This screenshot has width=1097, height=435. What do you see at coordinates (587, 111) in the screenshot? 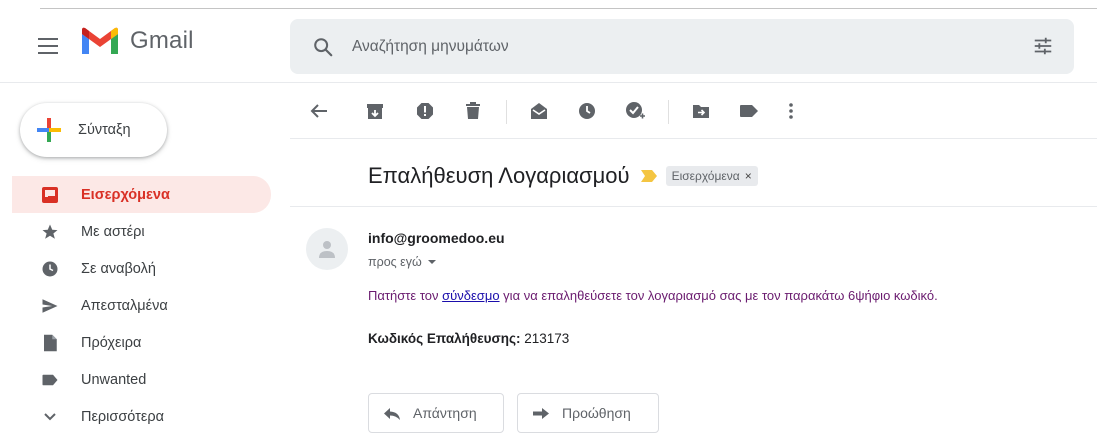
I see `snooze-icon` at bounding box center [587, 111].